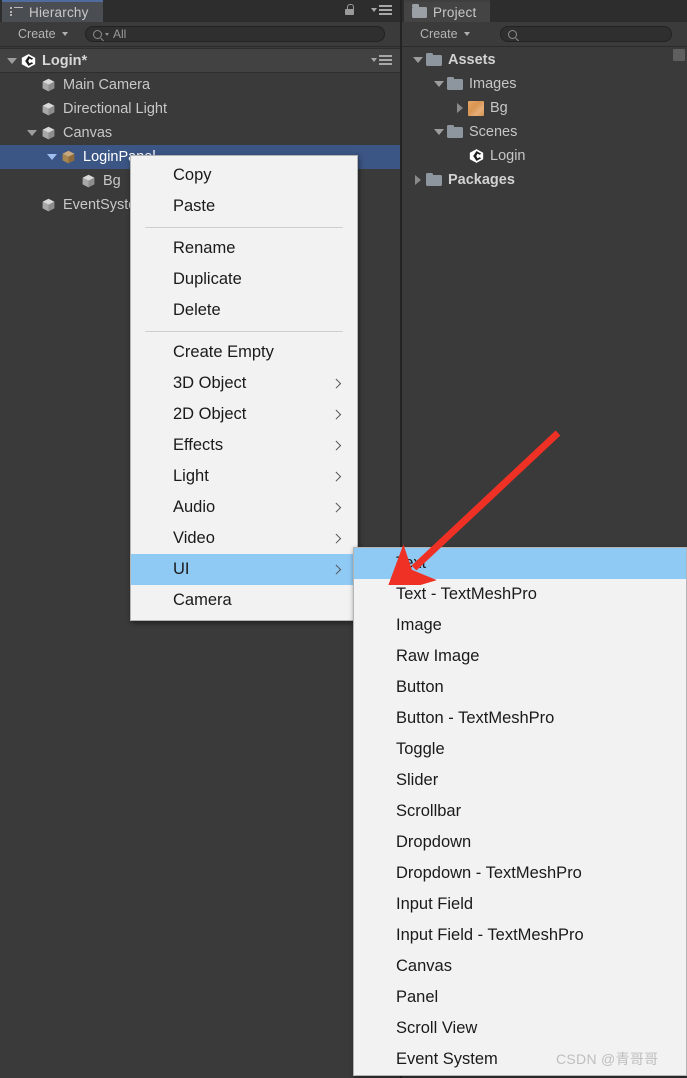 This screenshot has height=1078, width=687. I want to click on ui-submenu-item-scroll-view: Scroll View, so click(520, 1028).